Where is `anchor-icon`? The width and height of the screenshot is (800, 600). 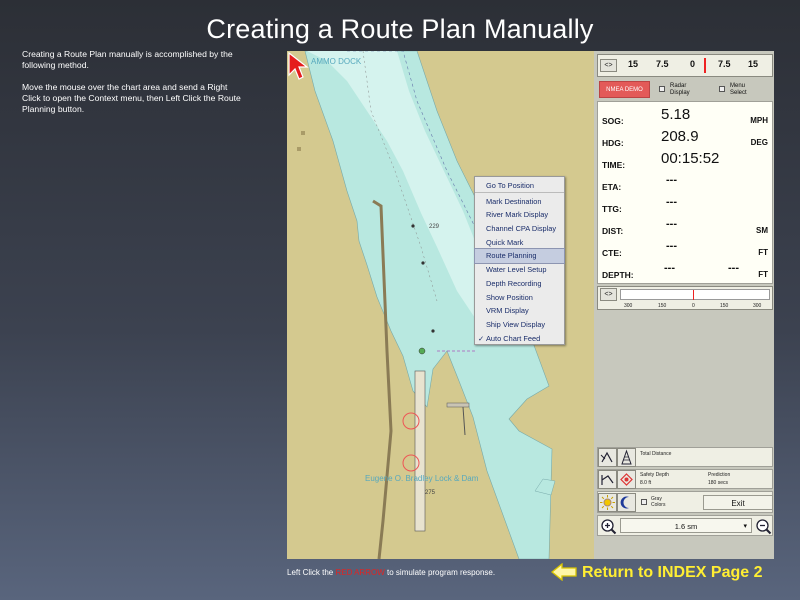
anchor-icon is located at coordinates (607, 457).